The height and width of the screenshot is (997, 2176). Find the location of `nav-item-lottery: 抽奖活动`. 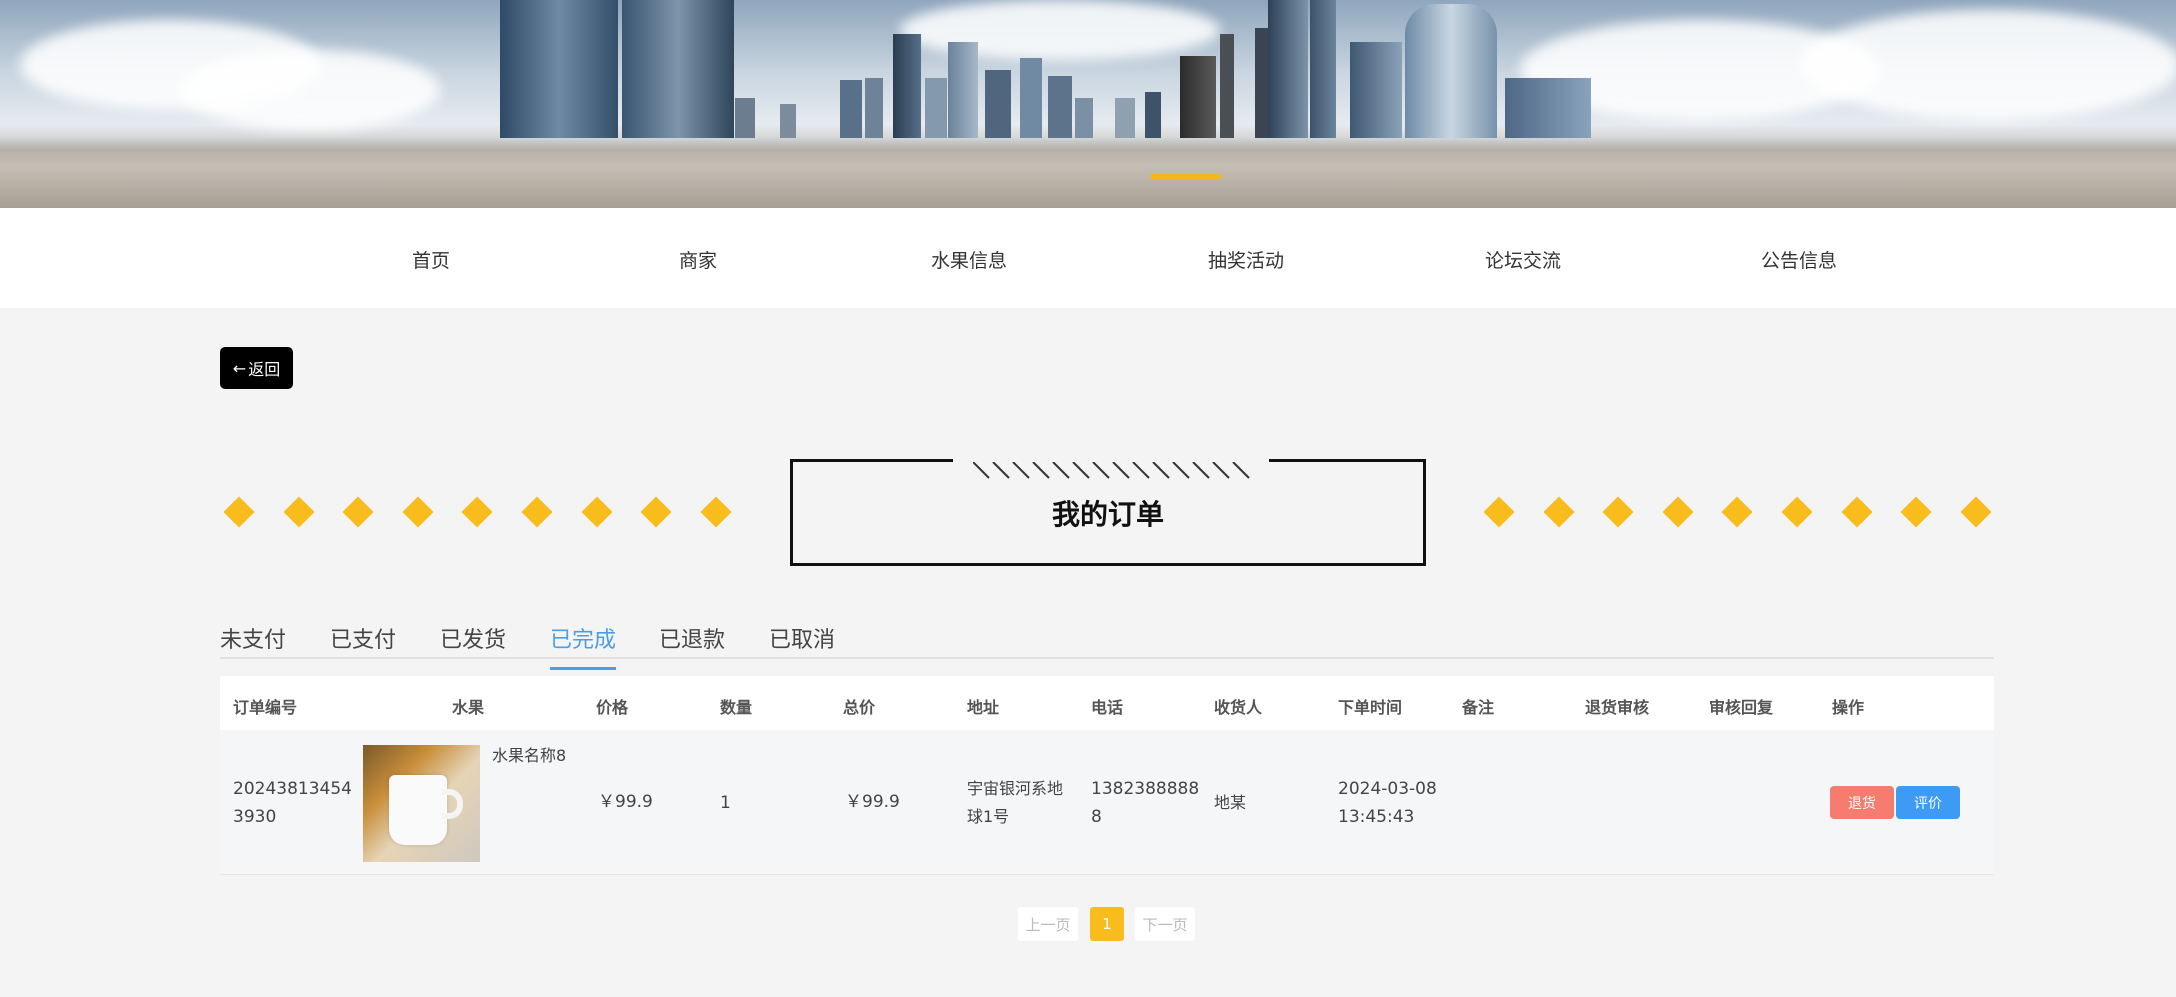

nav-item-lottery: 抽奖活动 is located at coordinates (1246, 259).